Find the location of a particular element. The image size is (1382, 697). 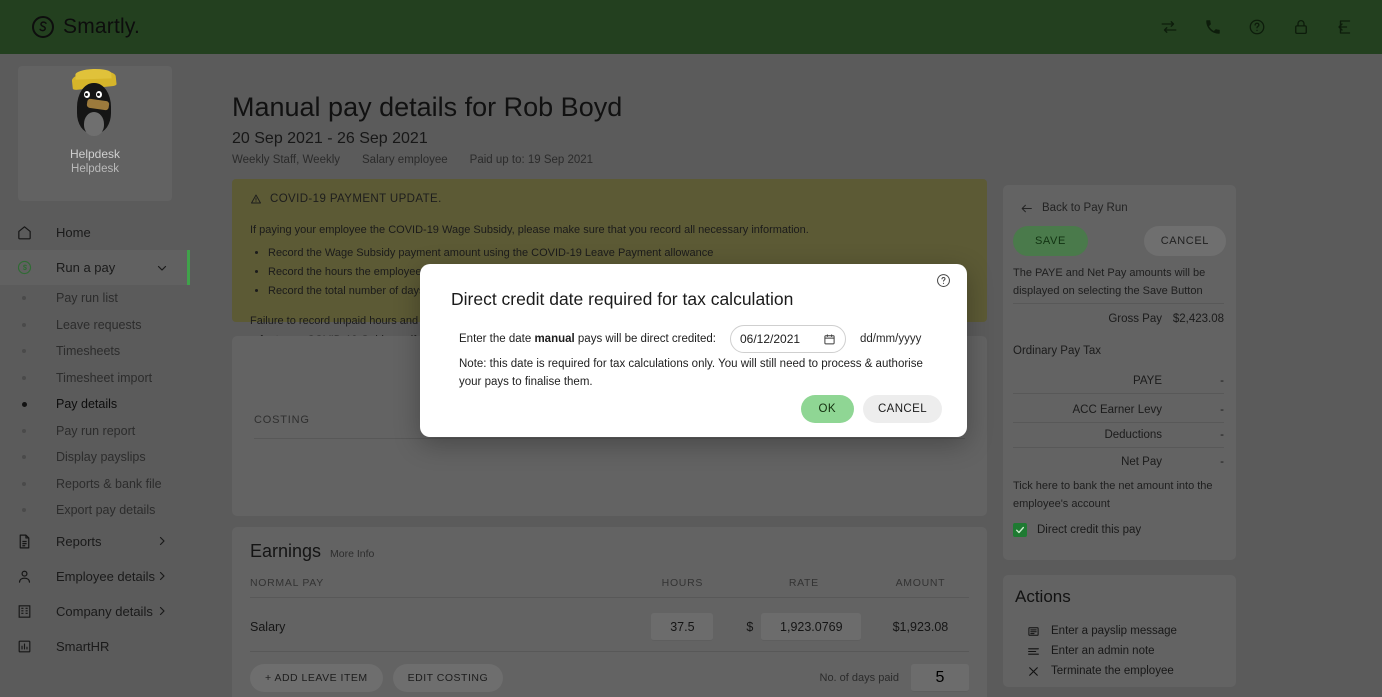

cancel-button: CANCEL is located at coordinates (1184, 241).